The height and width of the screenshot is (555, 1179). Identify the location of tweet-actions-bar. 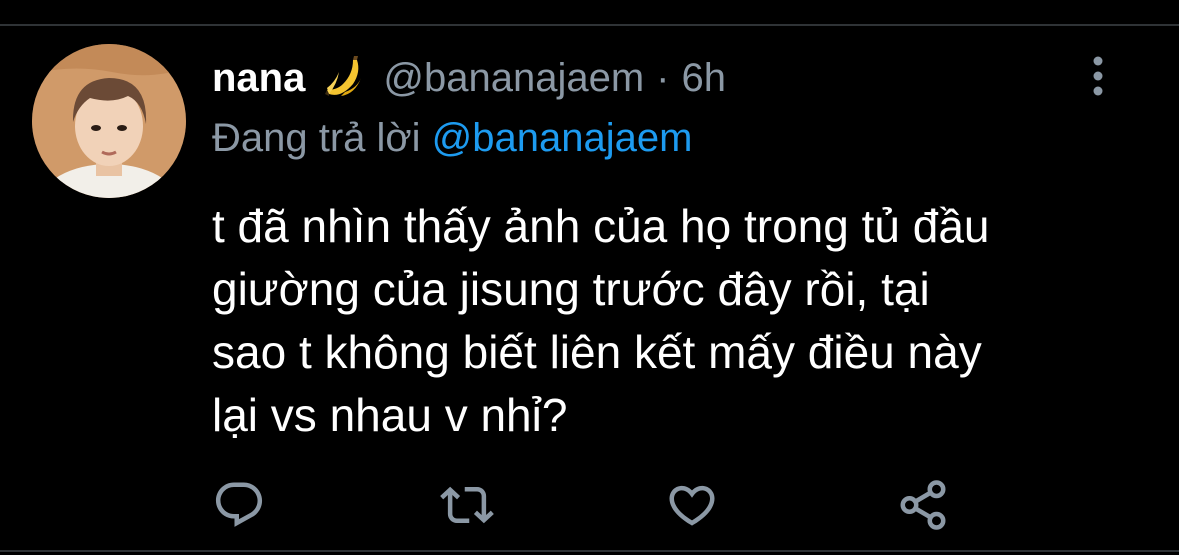
(589, 502).